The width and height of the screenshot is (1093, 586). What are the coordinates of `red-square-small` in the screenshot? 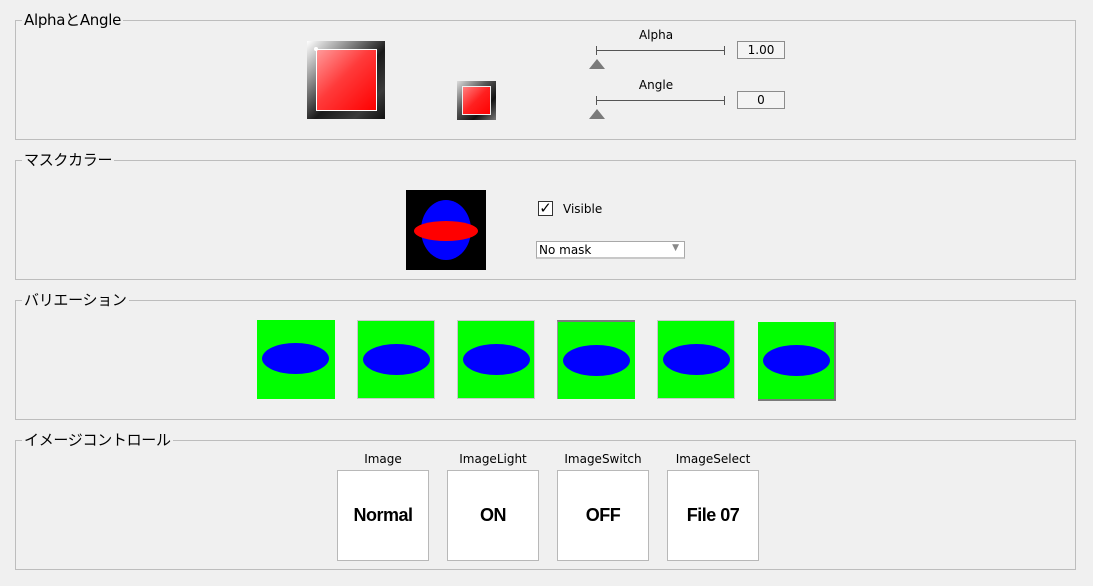 It's located at (476, 100).